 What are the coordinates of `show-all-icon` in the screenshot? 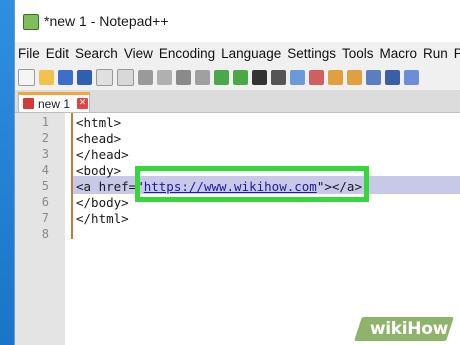 It's located at (392, 77).